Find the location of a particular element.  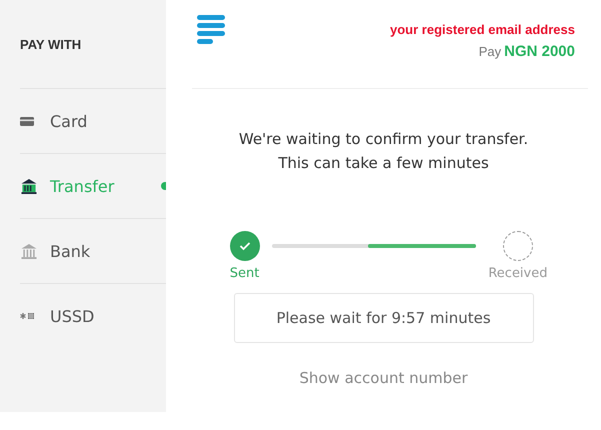

card-icon is located at coordinates (27, 121).